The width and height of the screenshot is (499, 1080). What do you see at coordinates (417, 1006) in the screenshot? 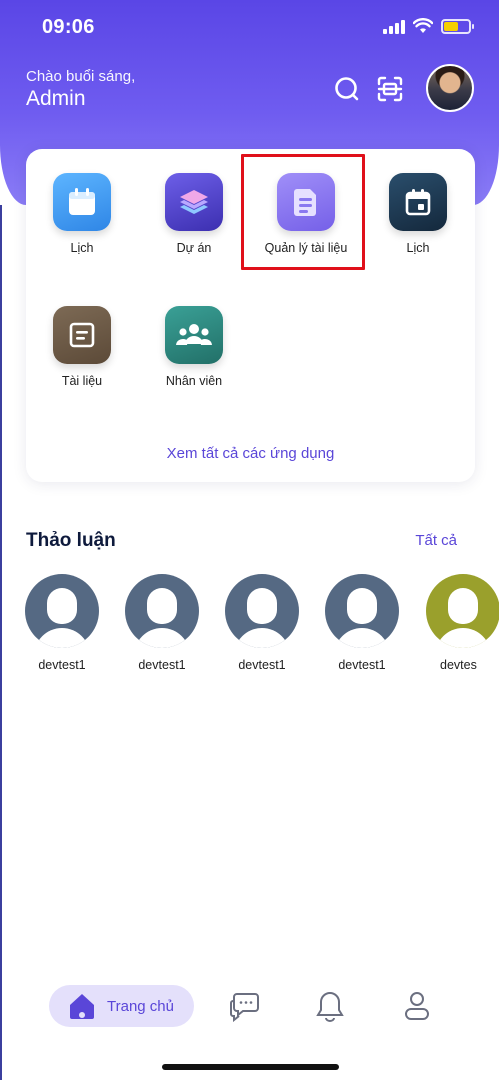
I see `profile-icon` at bounding box center [417, 1006].